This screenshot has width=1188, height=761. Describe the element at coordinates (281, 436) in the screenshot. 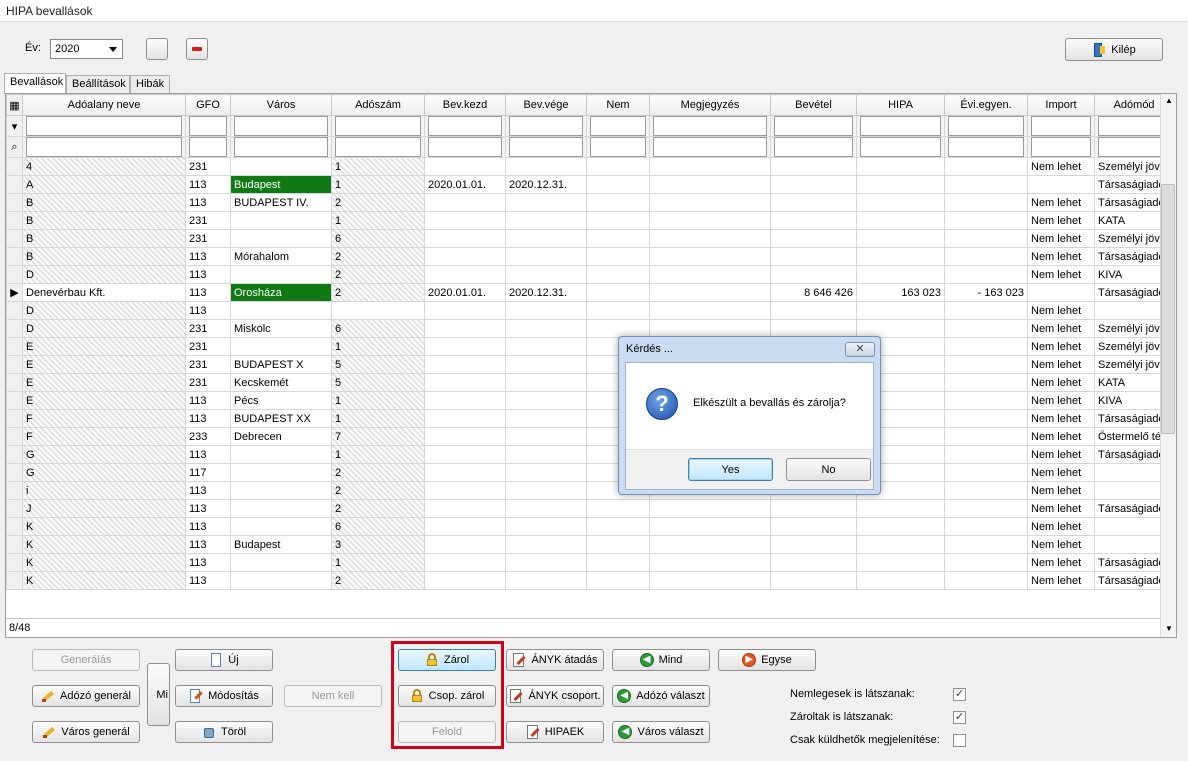

I see `table-cell: Debrecen` at that location.